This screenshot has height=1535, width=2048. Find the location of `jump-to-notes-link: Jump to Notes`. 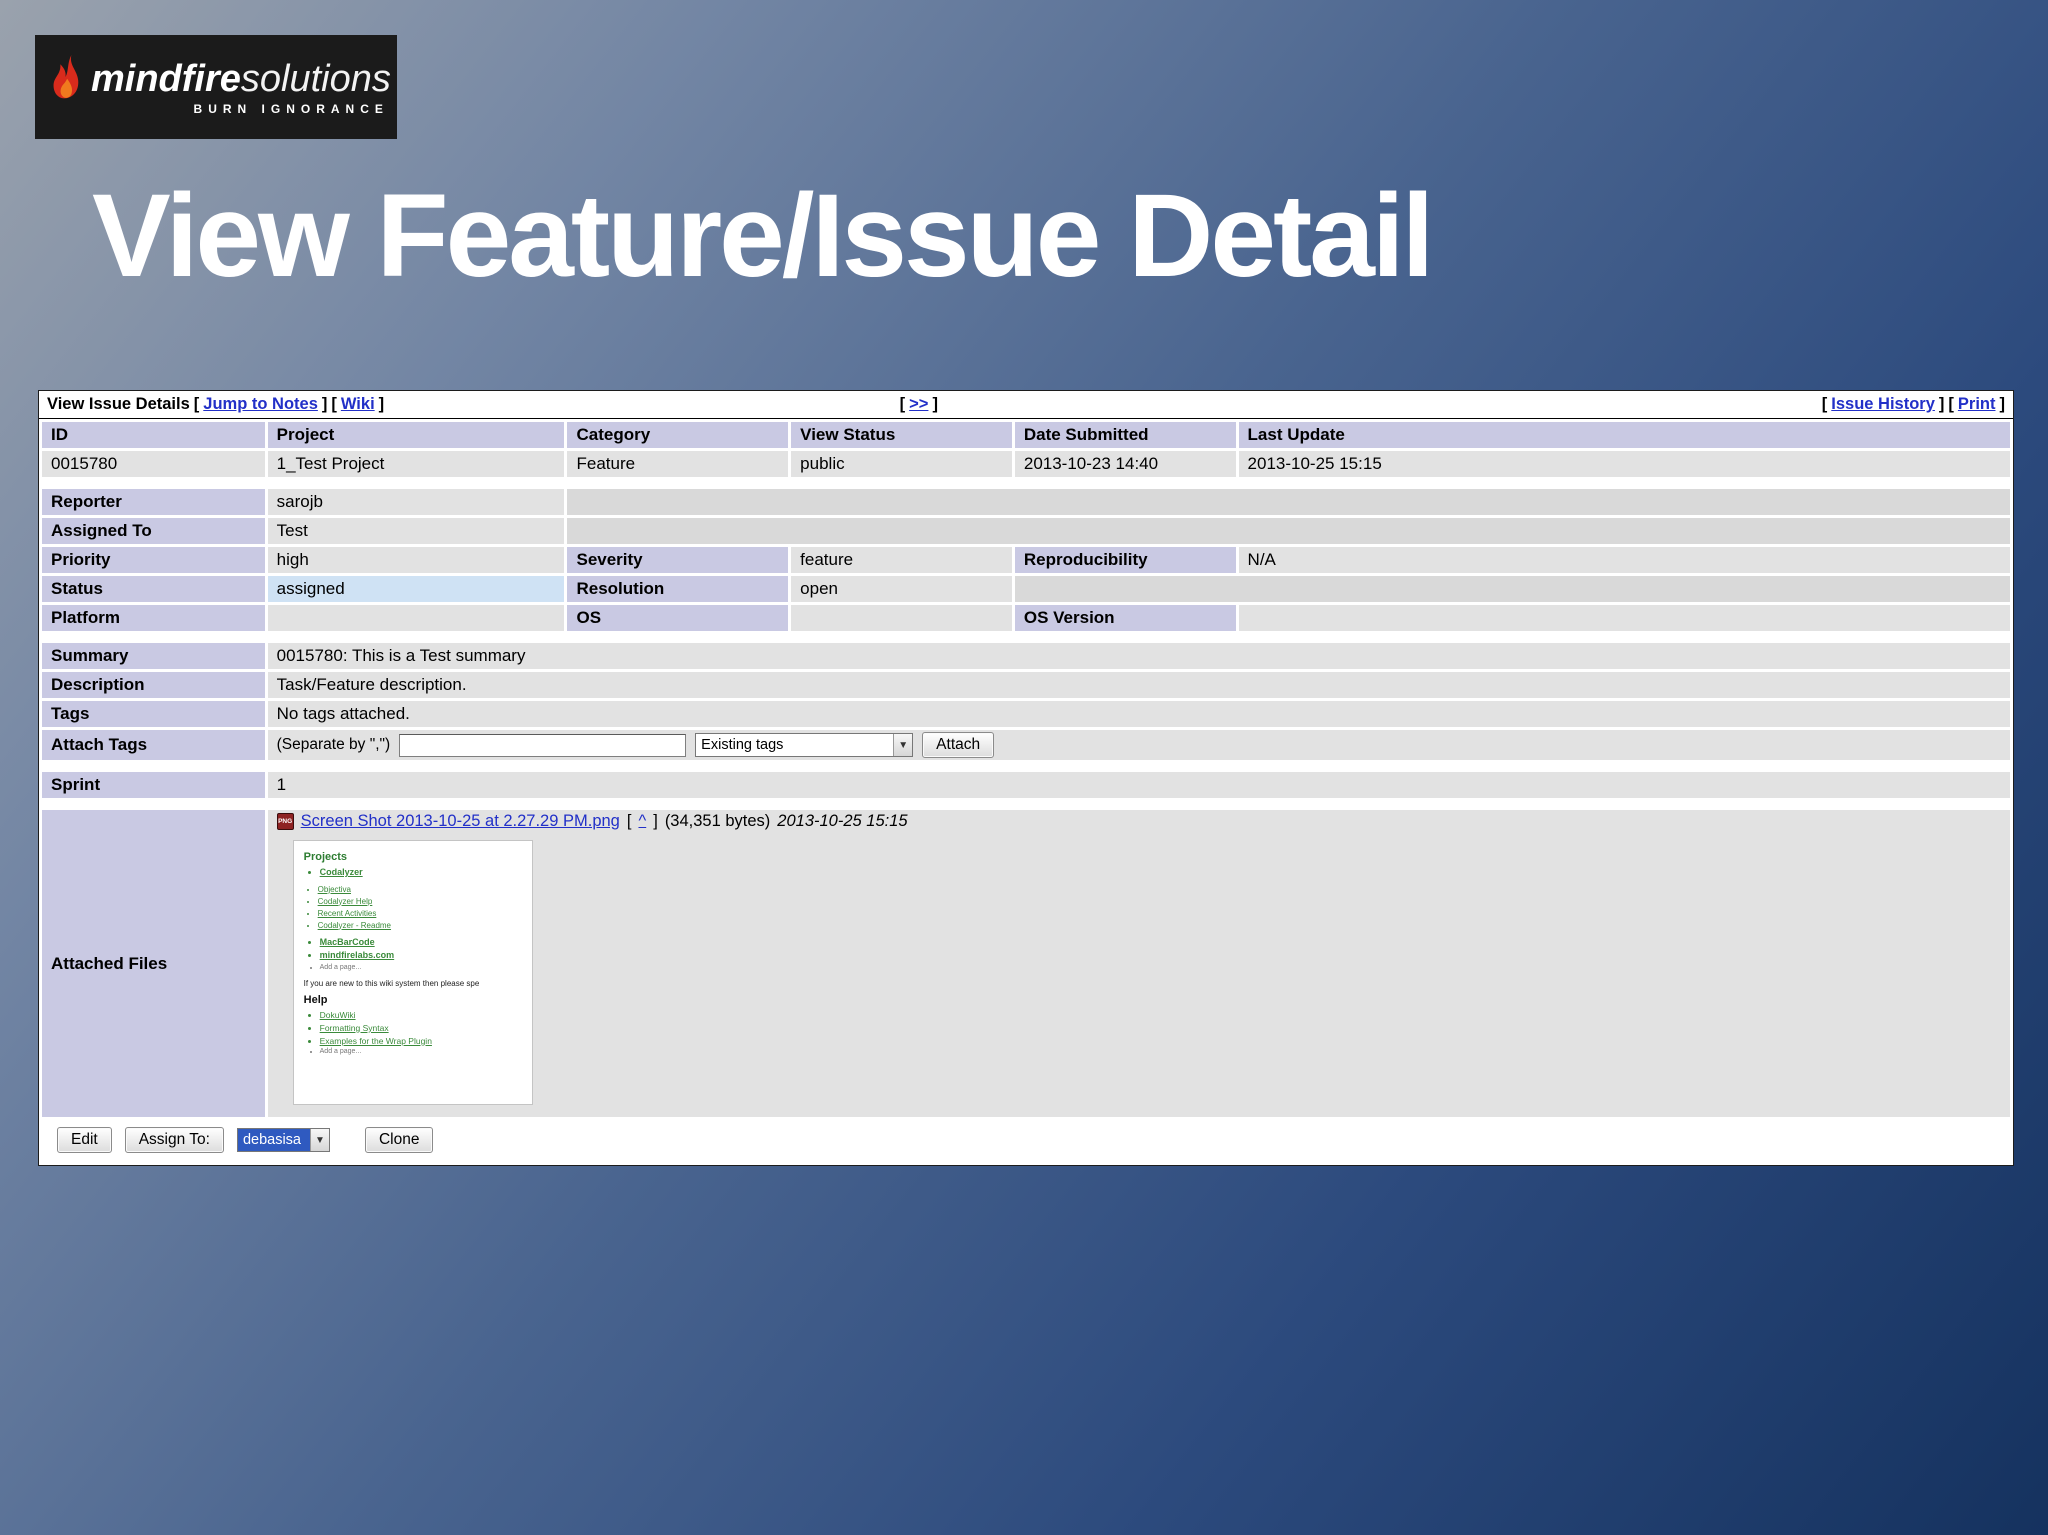

jump-to-notes-link: Jump to Notes is located at coordinates (260, 404).